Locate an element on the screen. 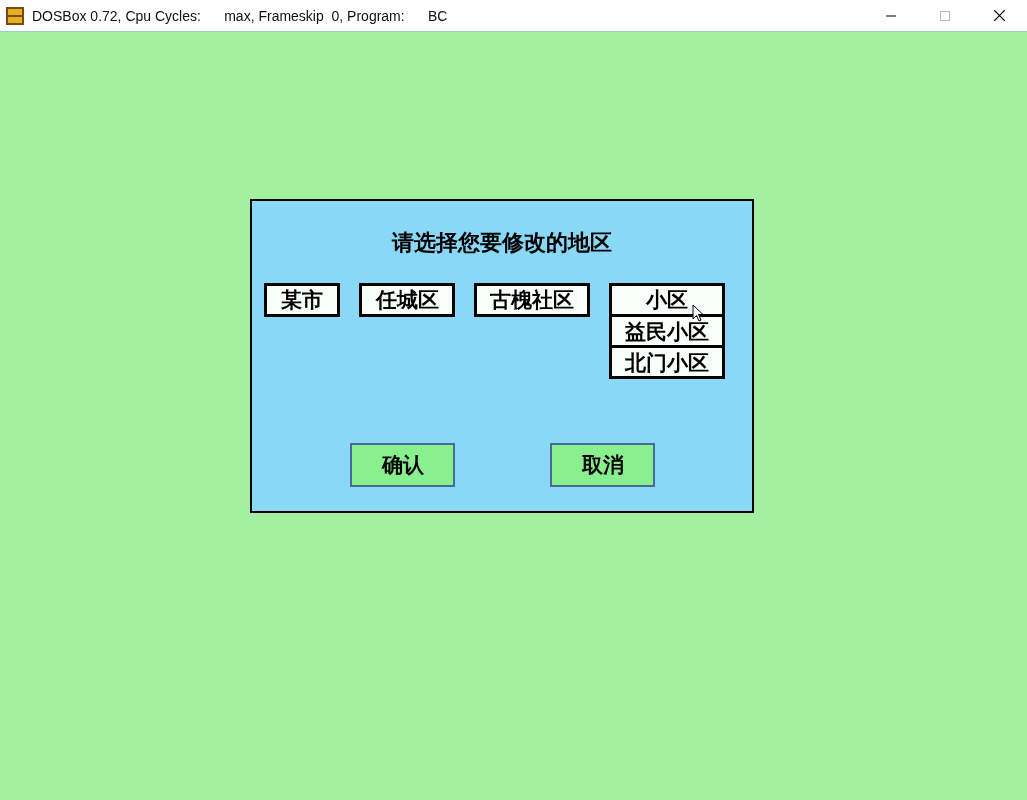 The image size is (1027, 800). dialog-title: 请选择您要修改的地区 is located at coordinates (501, 243).